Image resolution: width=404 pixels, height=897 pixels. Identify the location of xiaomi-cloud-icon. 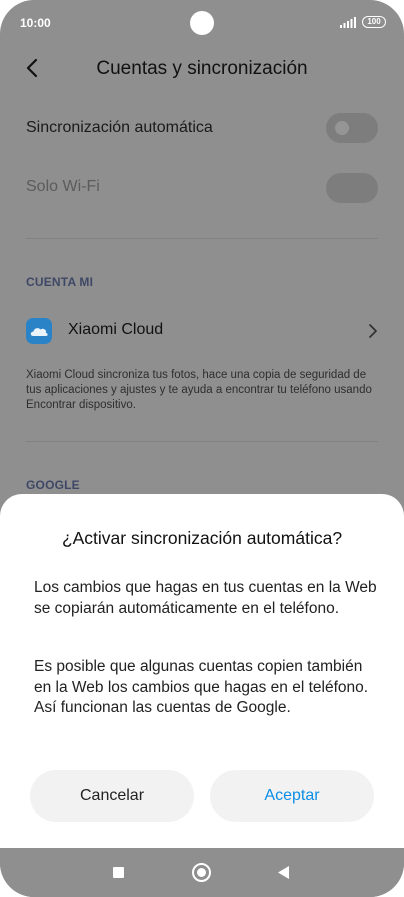
(39, 331).